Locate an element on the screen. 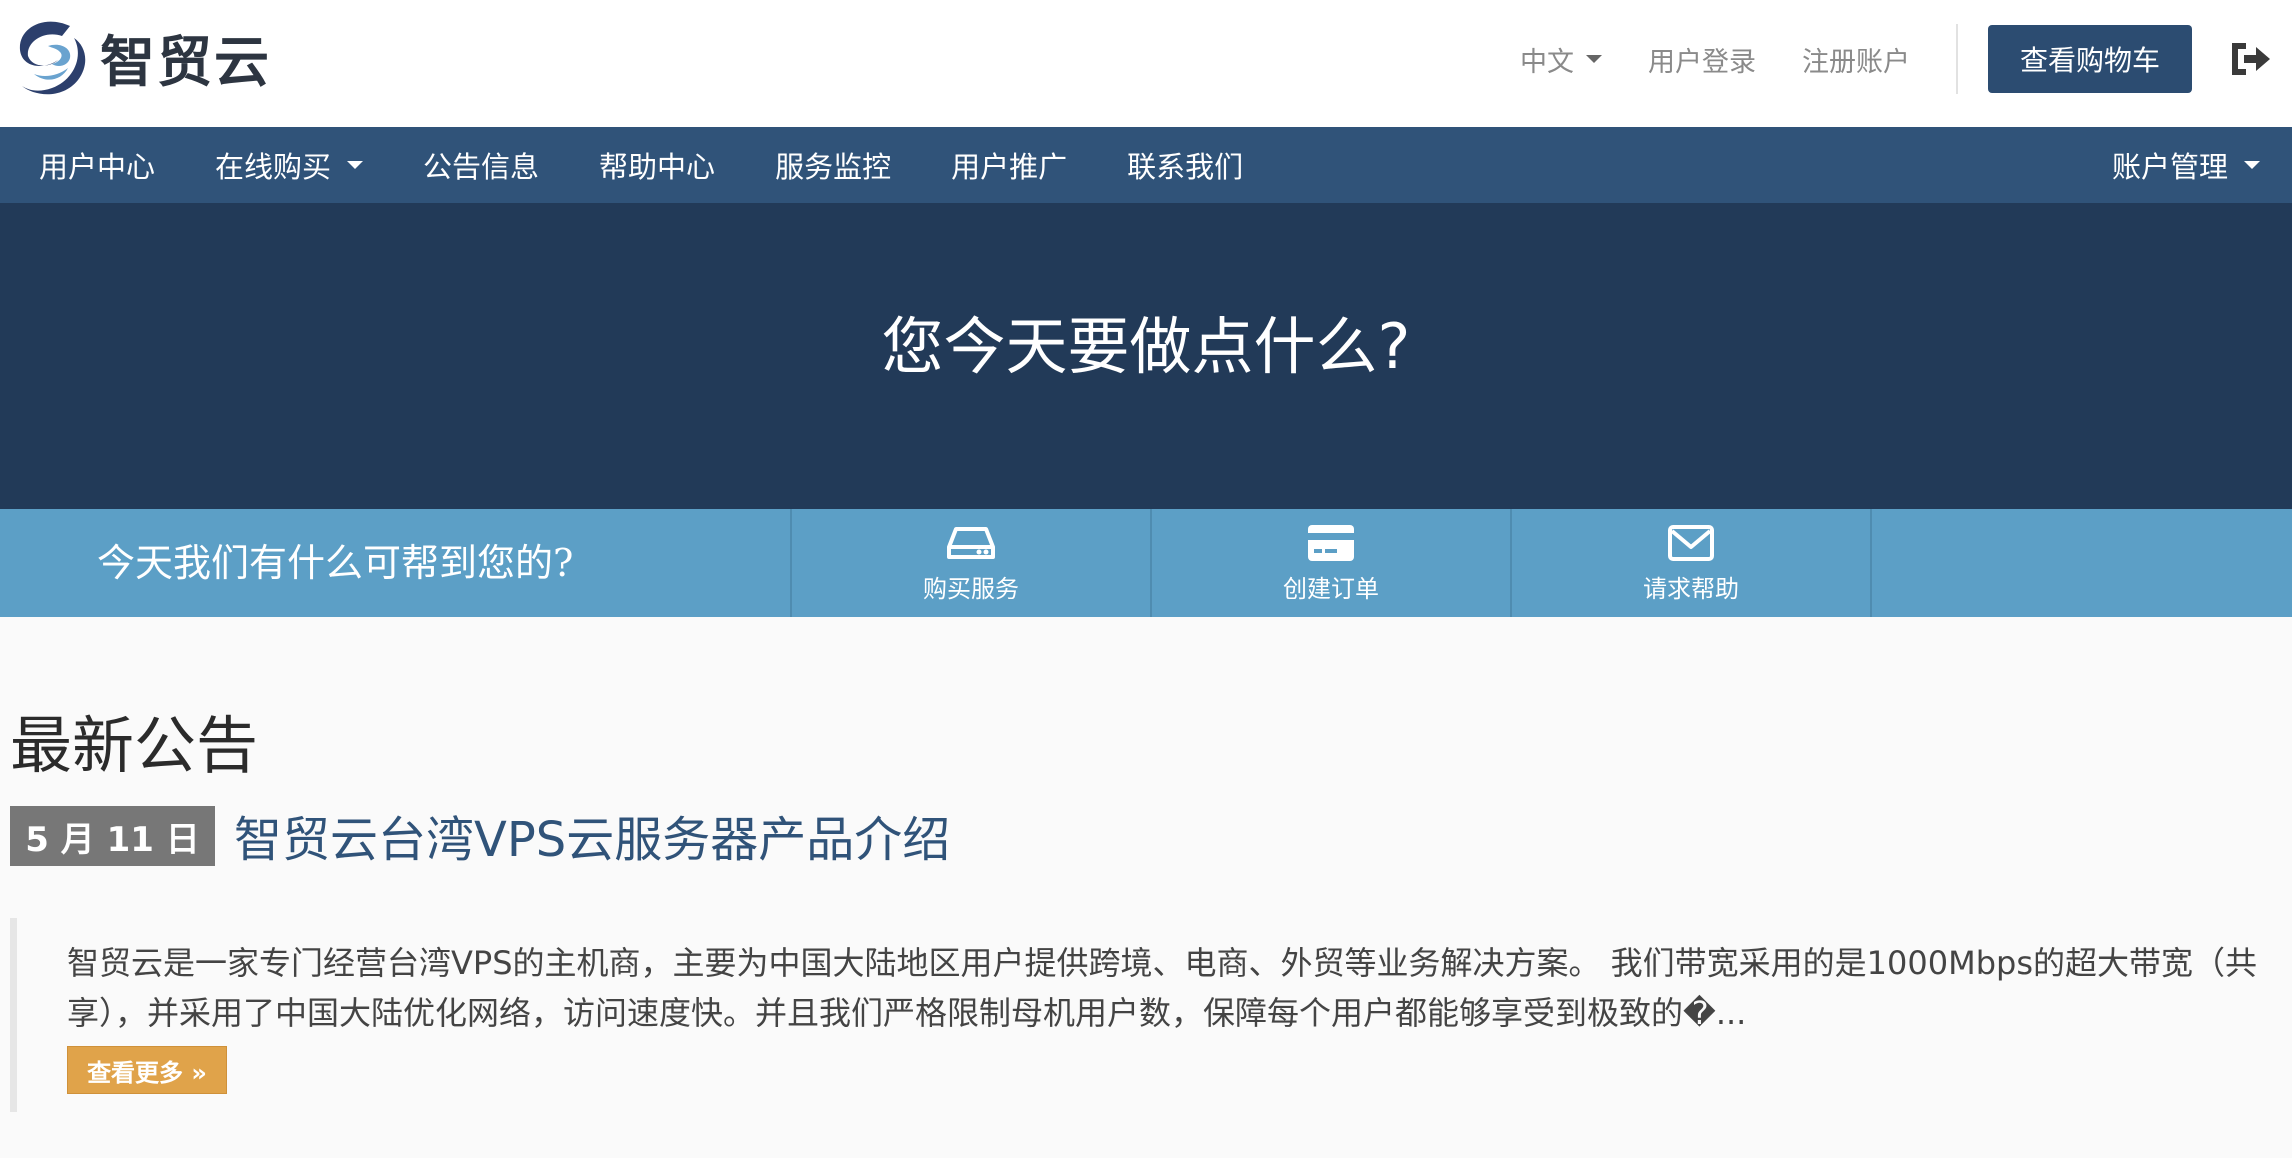 This screenshot has width=2292, height=1158. buy-service-label: 购买服务 is located at coordinates (971, 588).